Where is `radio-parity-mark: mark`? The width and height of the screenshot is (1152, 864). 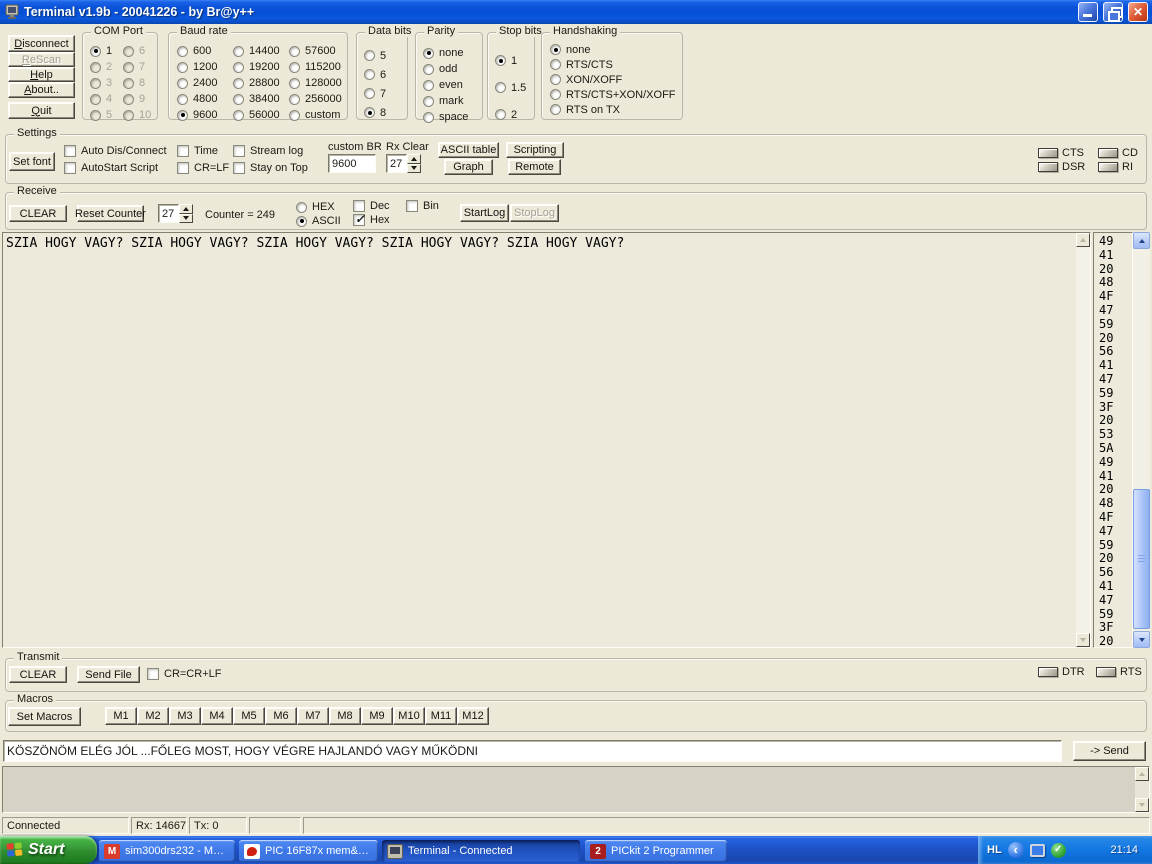
radio-parity-mark: mark is located at coordinates (445, 101).